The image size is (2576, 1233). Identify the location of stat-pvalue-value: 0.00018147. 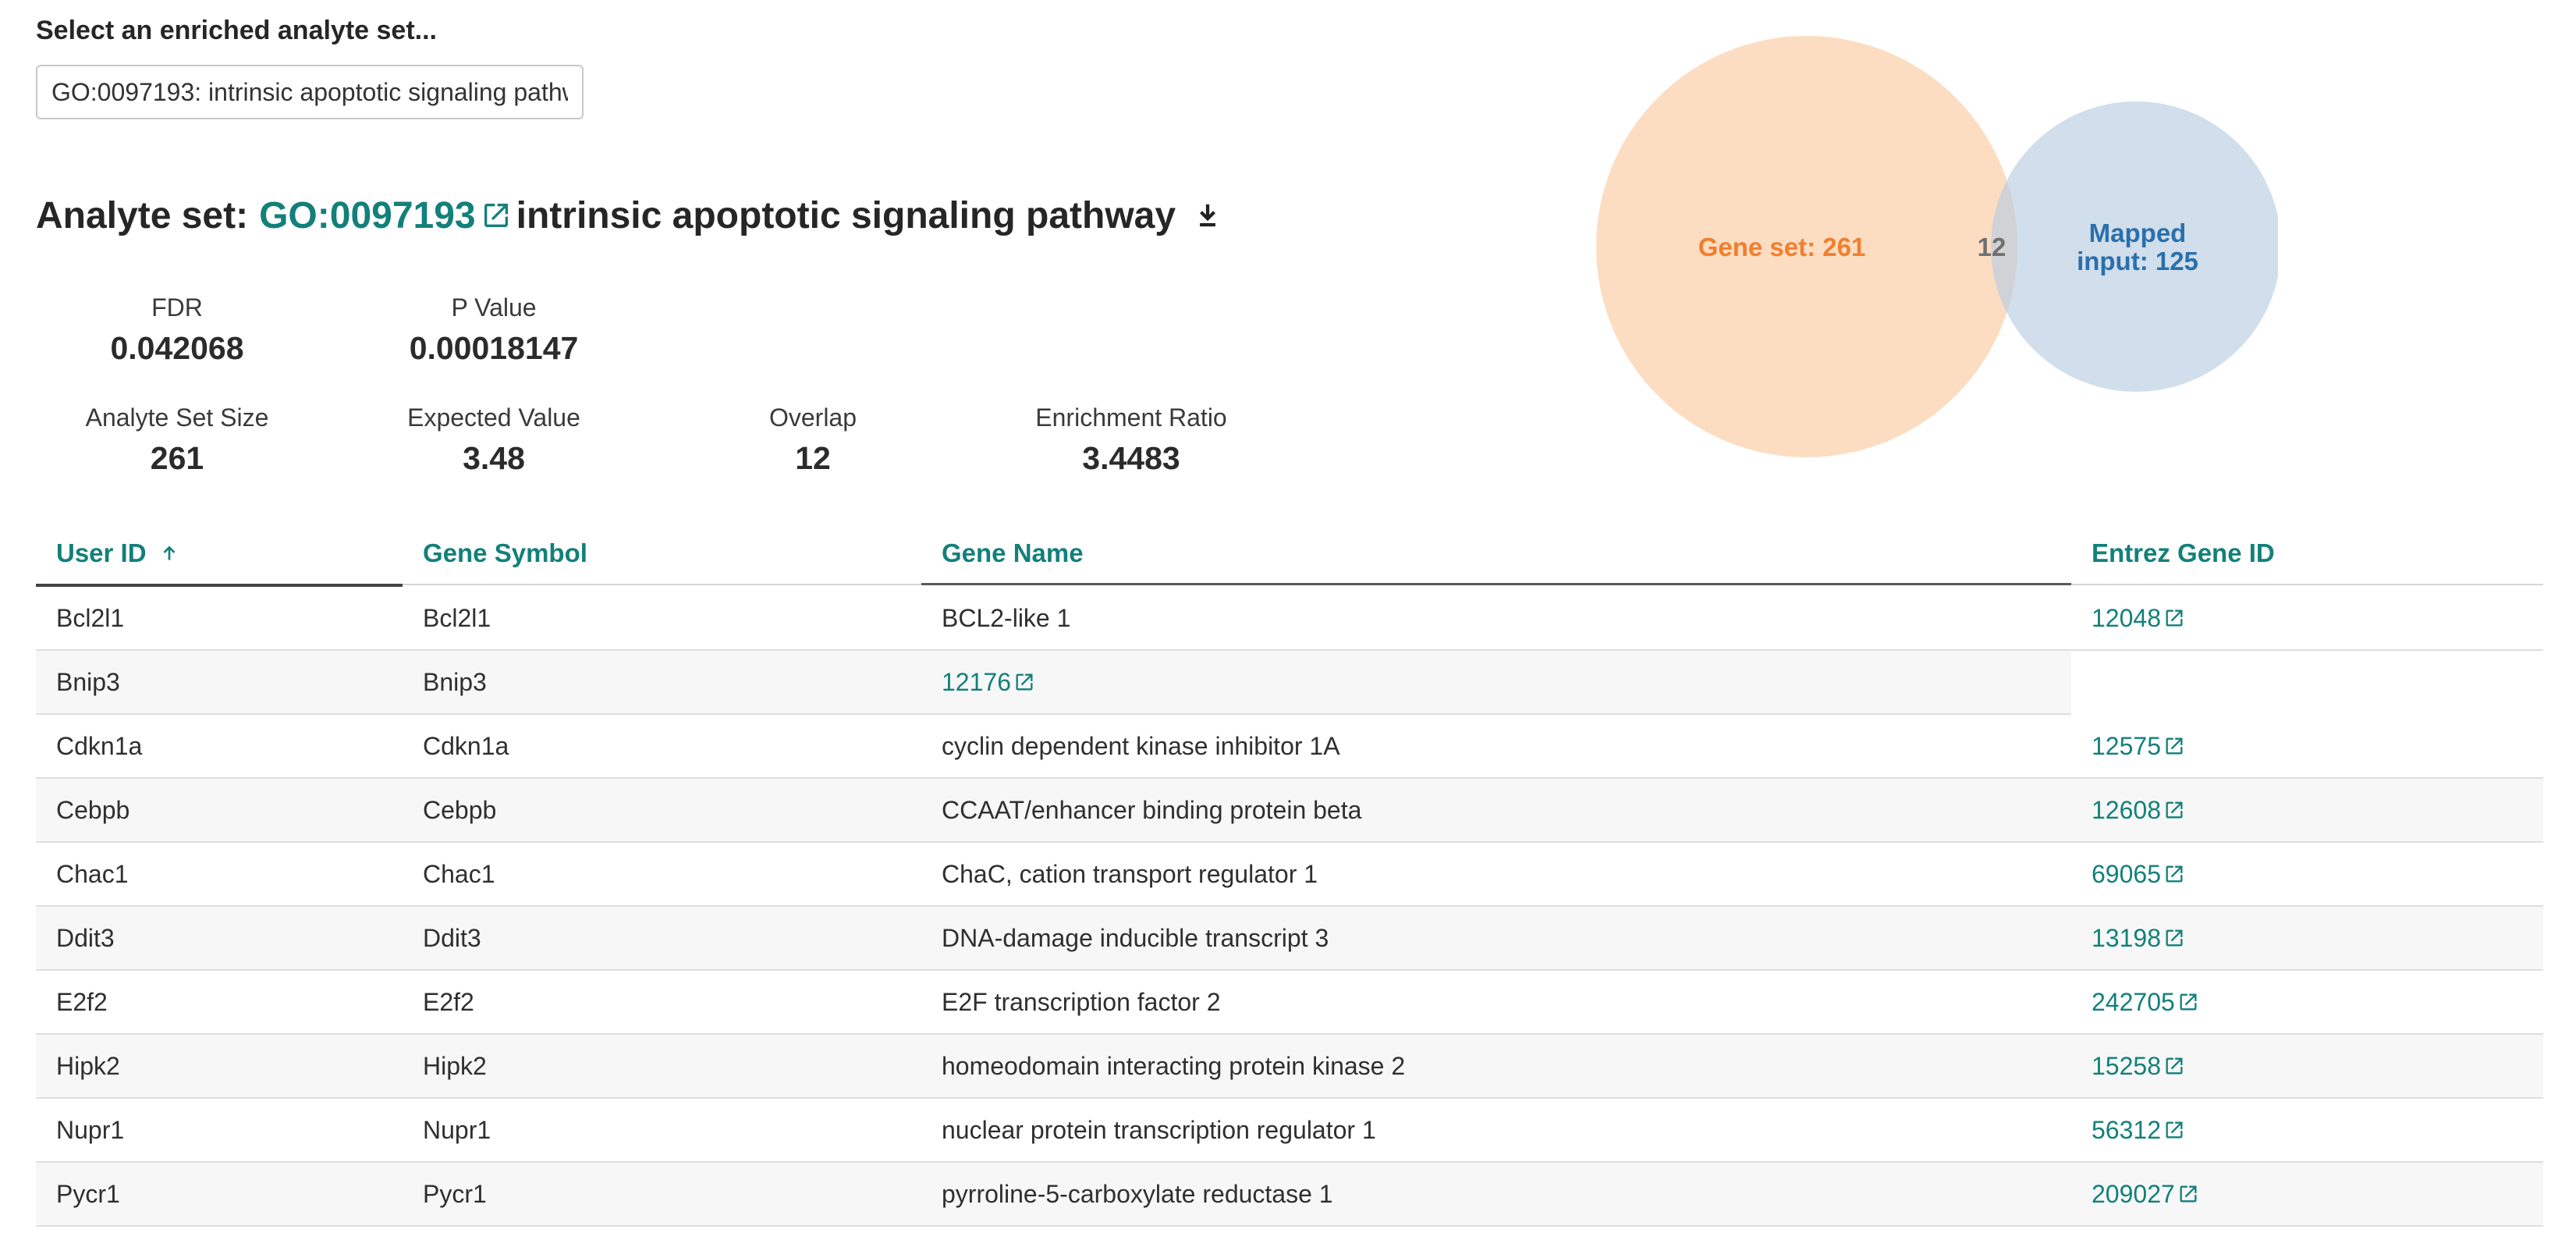
(494, 348).